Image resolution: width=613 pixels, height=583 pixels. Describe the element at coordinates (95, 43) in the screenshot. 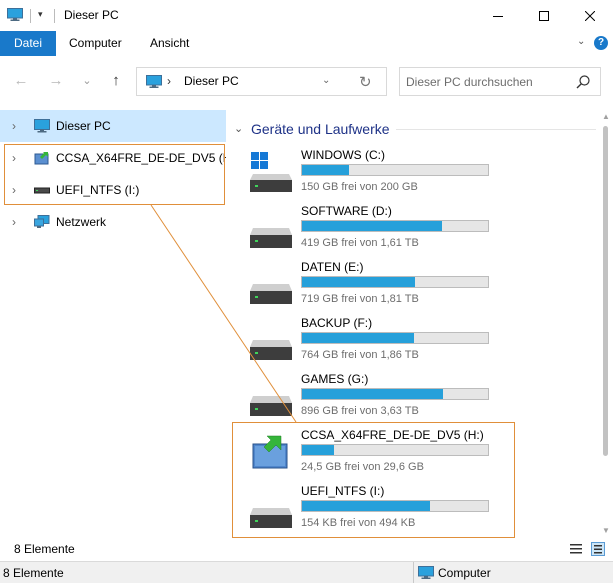

I see `tab-computer: Computer` at that location.